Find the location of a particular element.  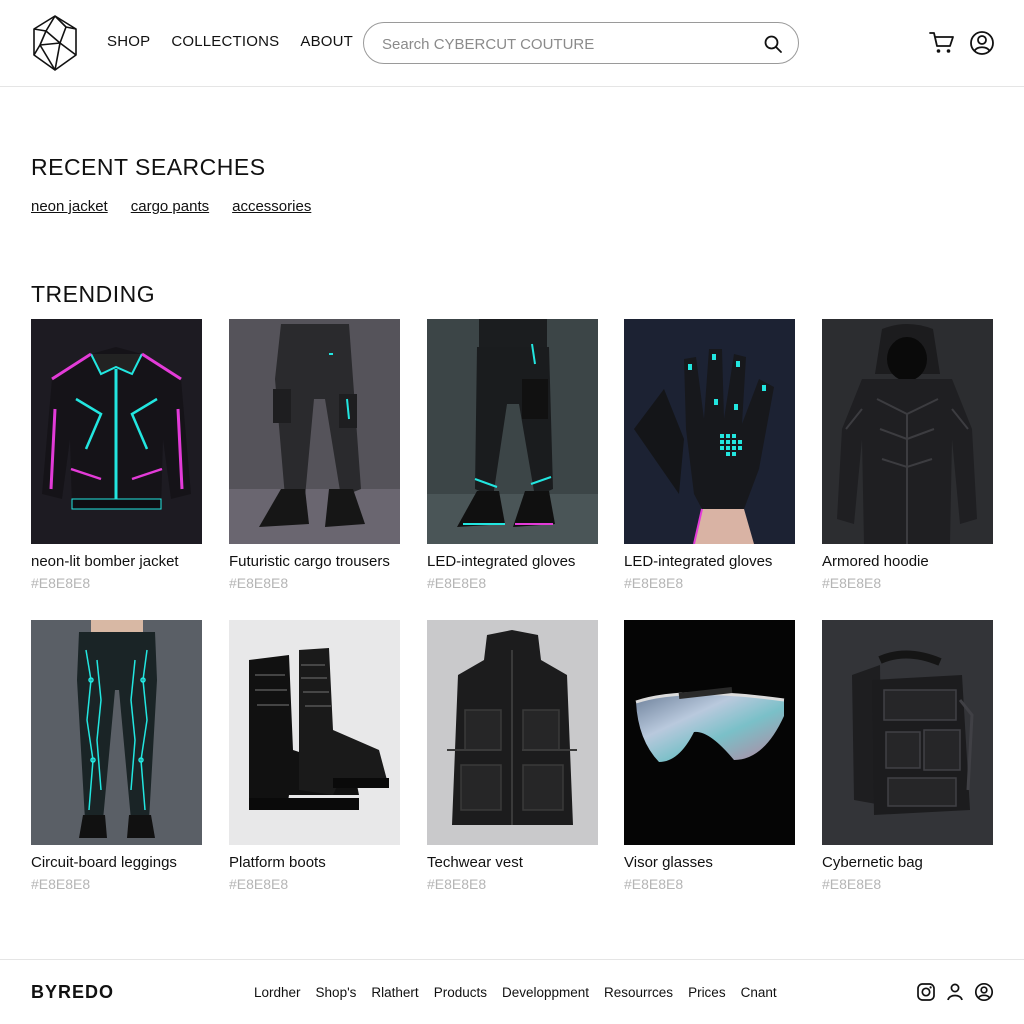

footer-link: Lordher is located at coordinates (277, 992).